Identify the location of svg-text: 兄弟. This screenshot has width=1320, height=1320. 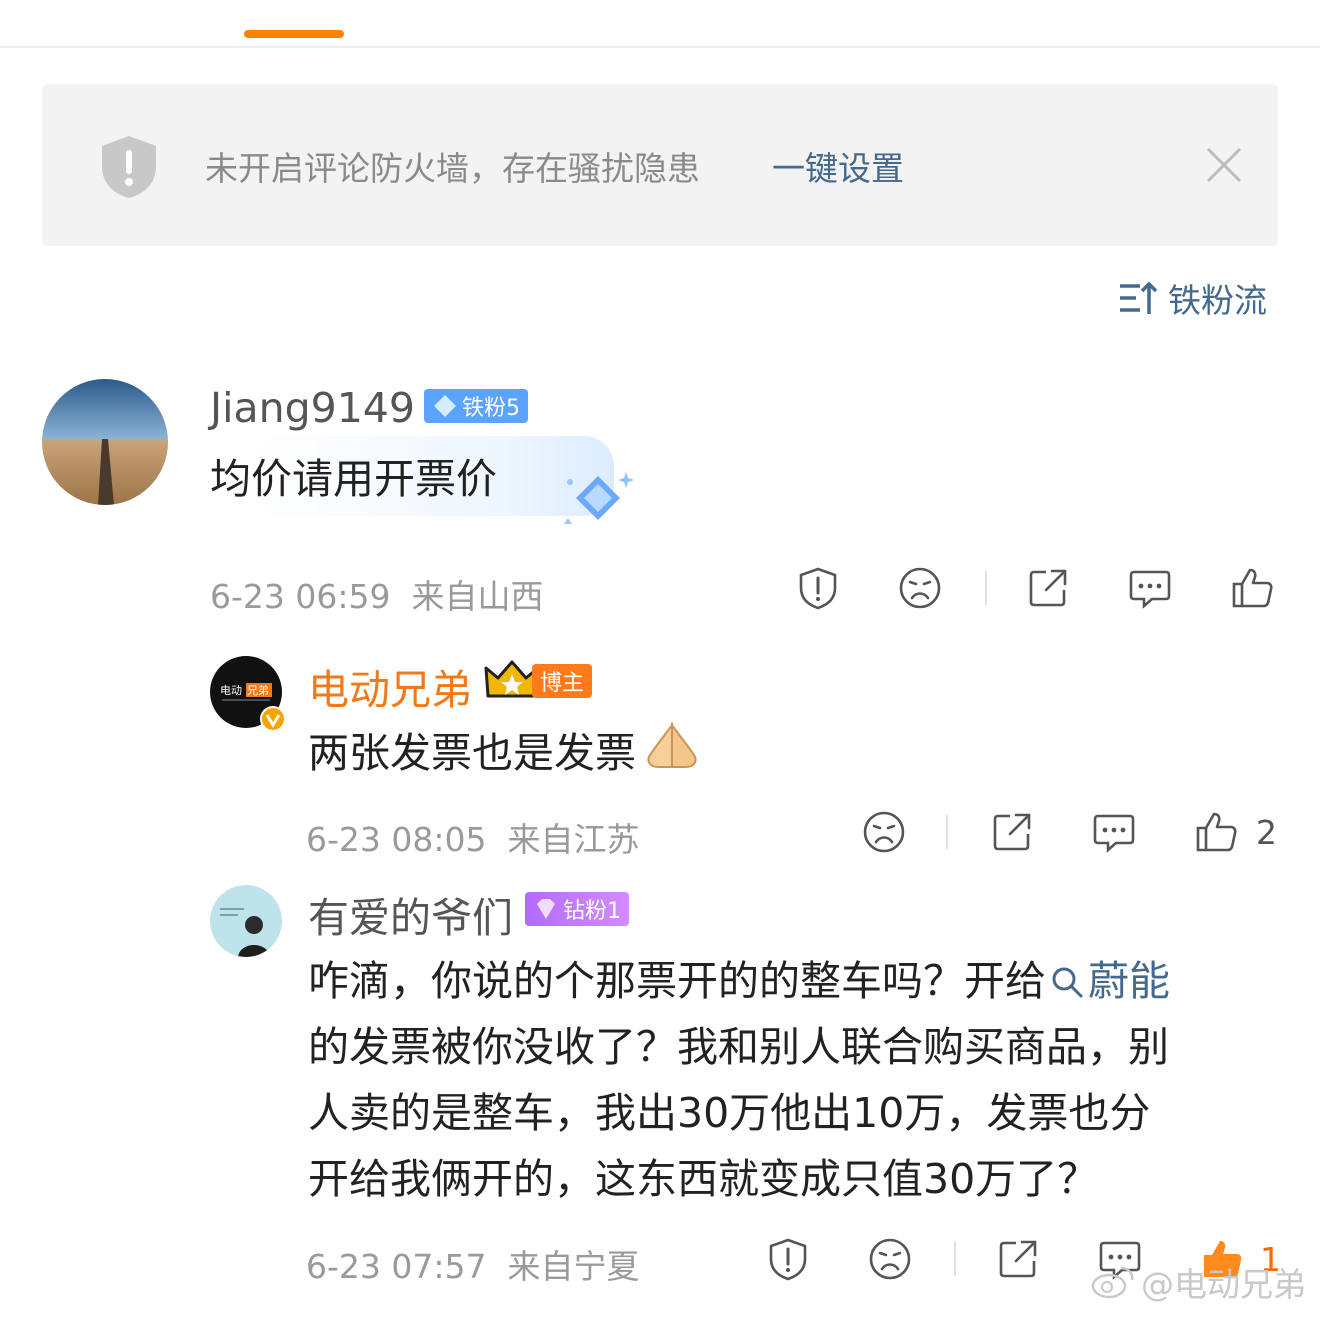
(258, 690).